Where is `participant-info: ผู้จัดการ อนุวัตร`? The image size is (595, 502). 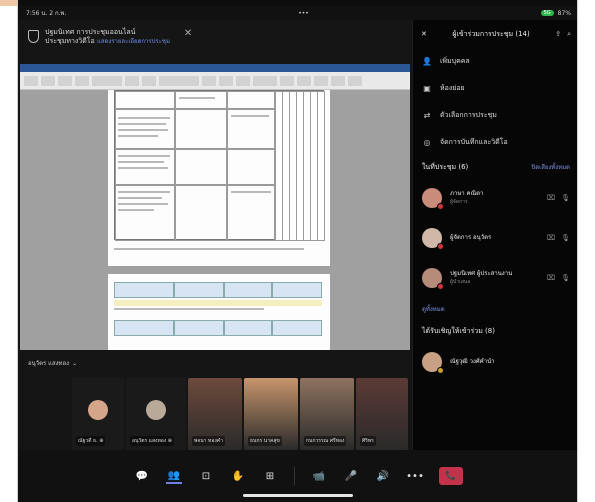 participant-info: ผู้จัดการ อนุวัตร is located at coordinates (470, 238).